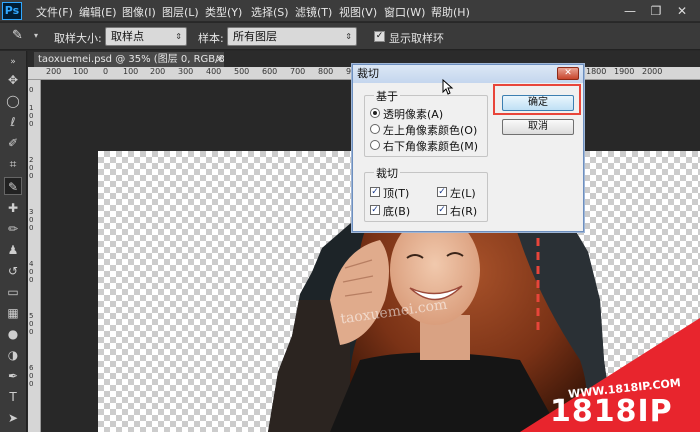  I want to click on radio-top-left-color-label: 左上角像素颜色(O), so click(430, 130).